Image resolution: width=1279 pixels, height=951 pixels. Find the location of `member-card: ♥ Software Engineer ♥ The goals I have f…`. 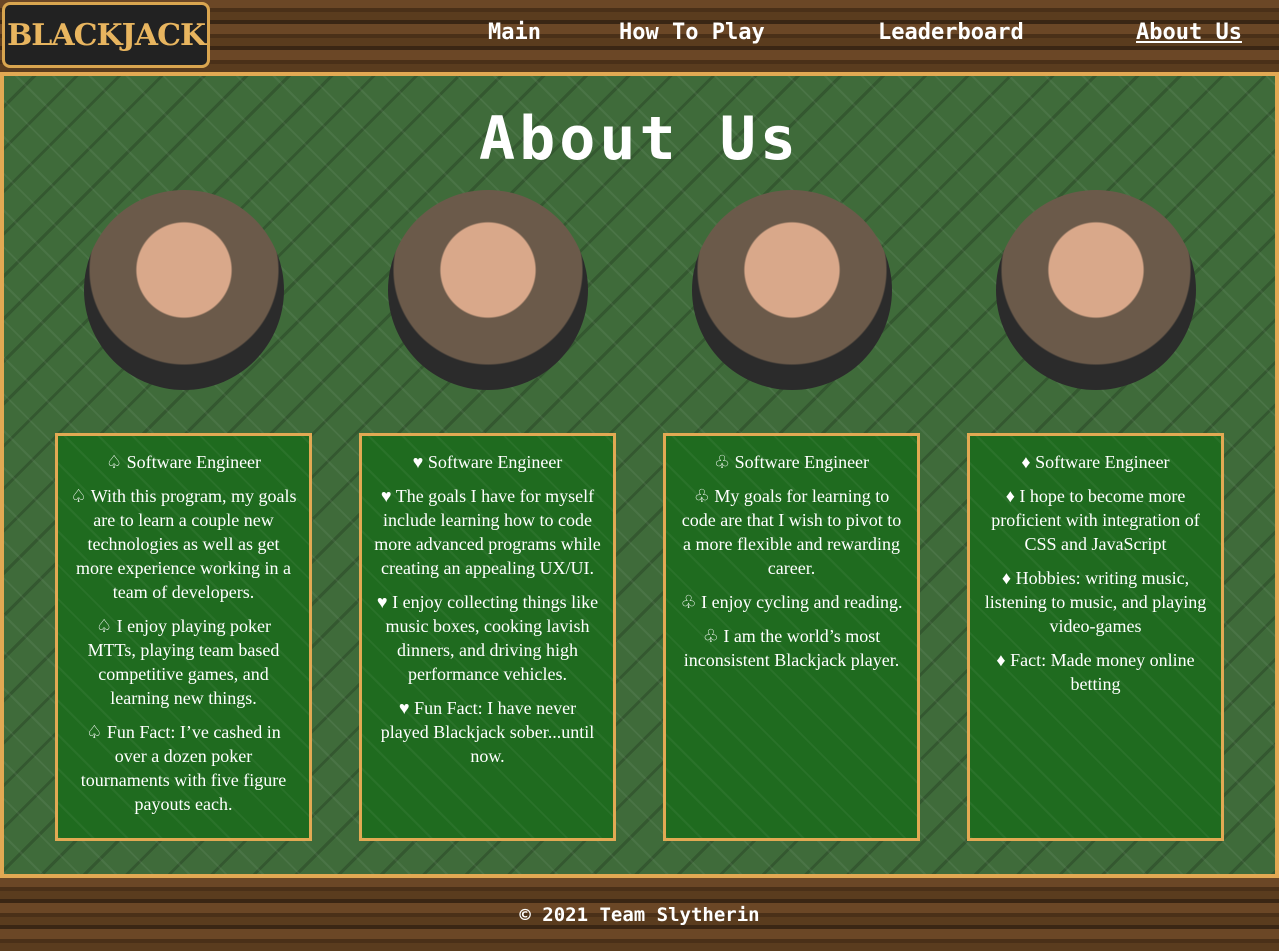

member-card: ♥ Software Engineer ♥ The goals I have f… is located at coordinates (487, 637).